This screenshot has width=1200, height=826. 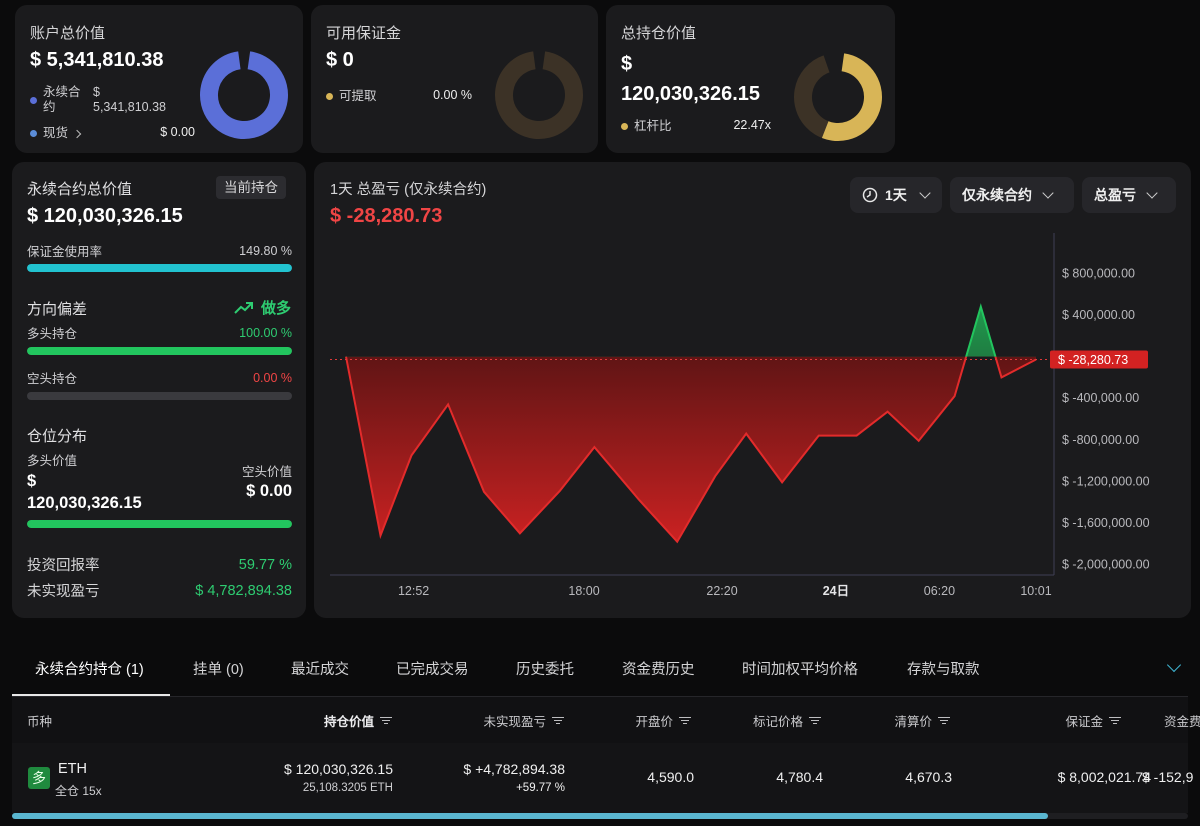 What do you see at coordinates (399, 94) in the screenshot?
I see `withdrawable-row: 可提取 0.00 %` at bounding box center [399, 94].